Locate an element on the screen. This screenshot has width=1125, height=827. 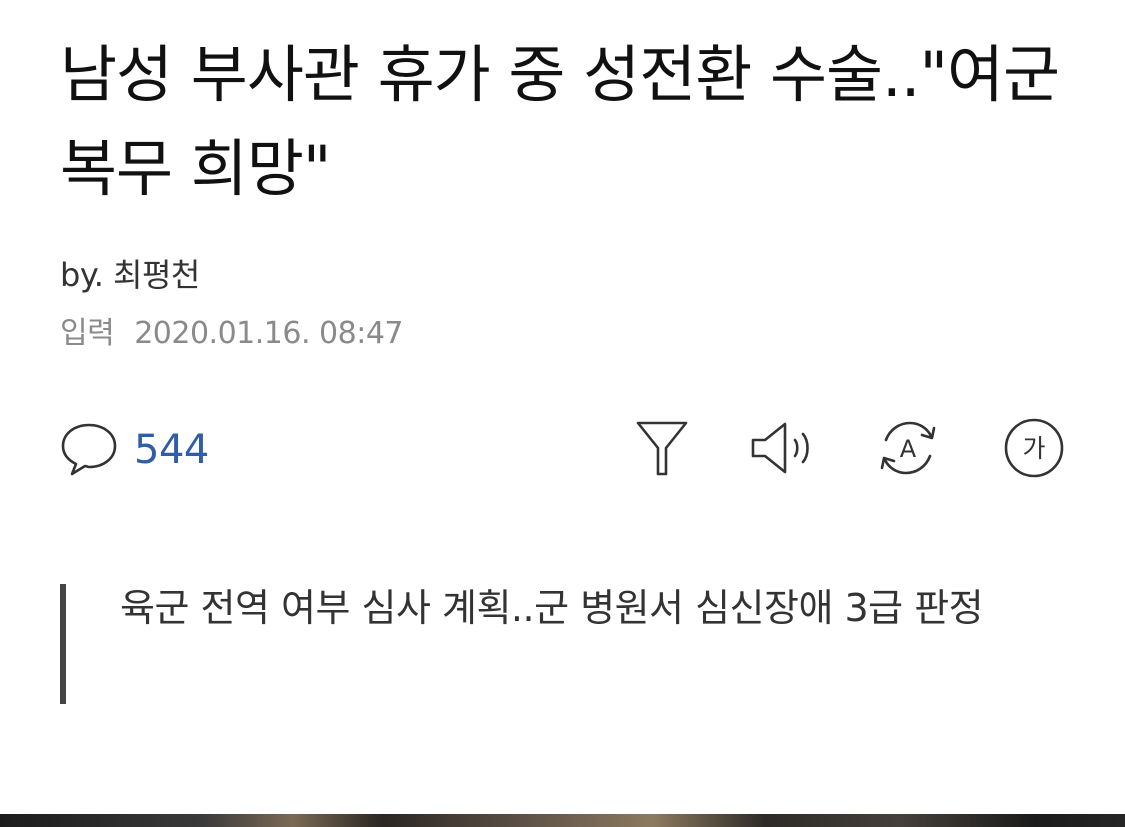
filter-button is located at coordinates (662, 450).